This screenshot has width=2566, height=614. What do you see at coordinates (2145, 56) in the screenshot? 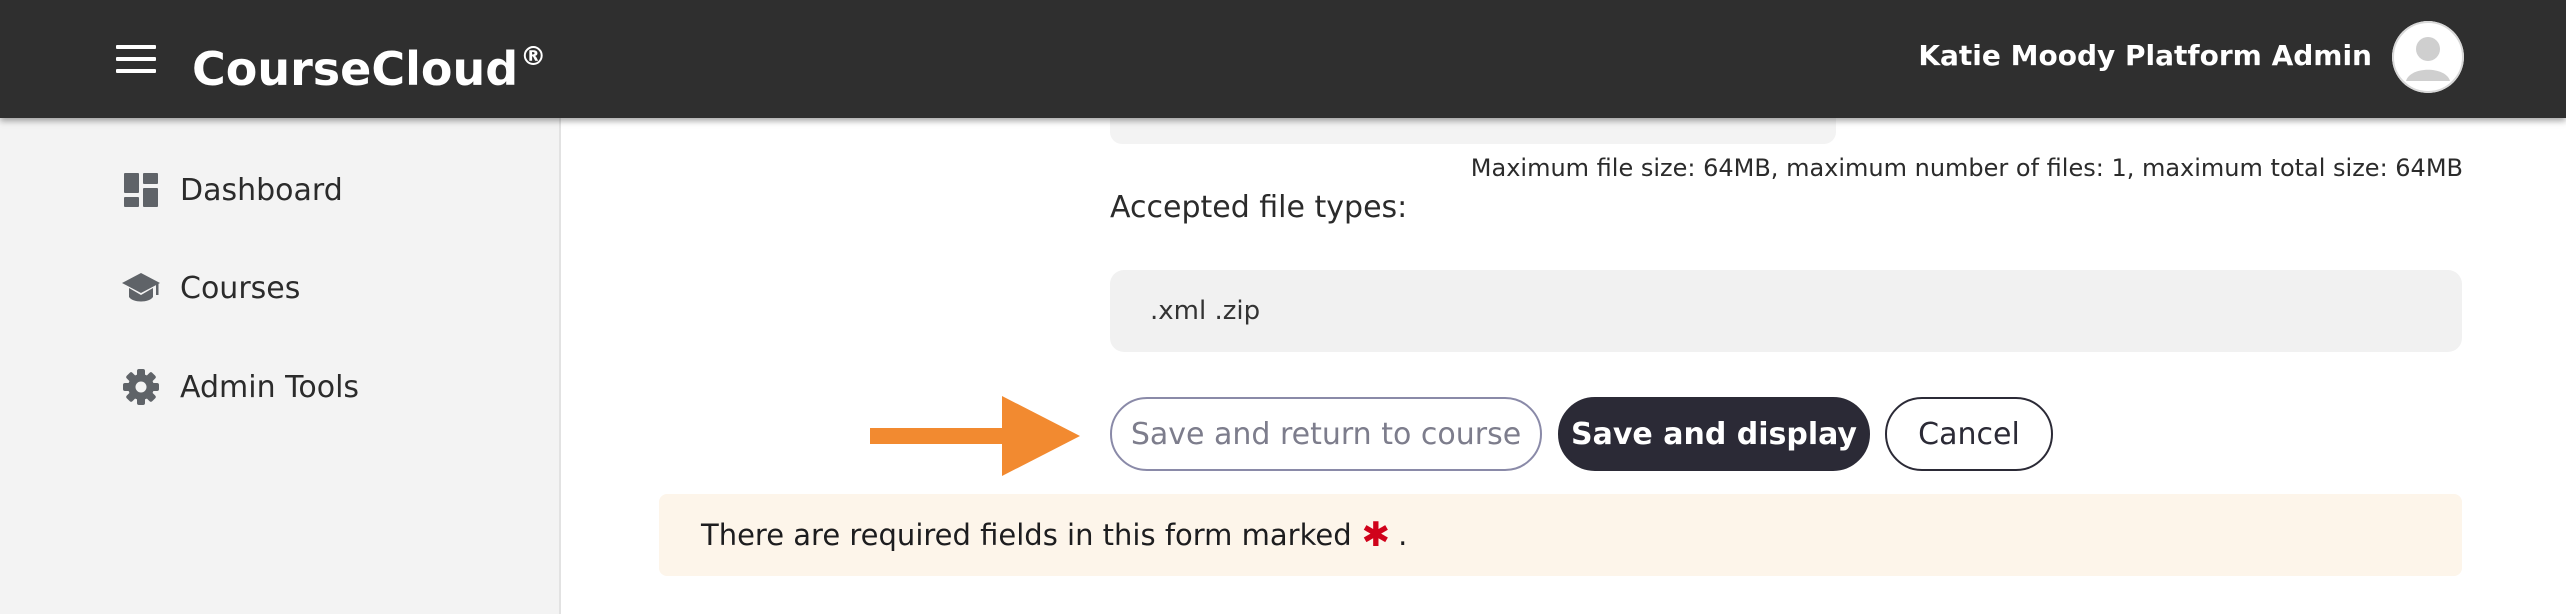
I see `user-name: Katie Moody Platform Admin` at bounding box center [2145, 56].